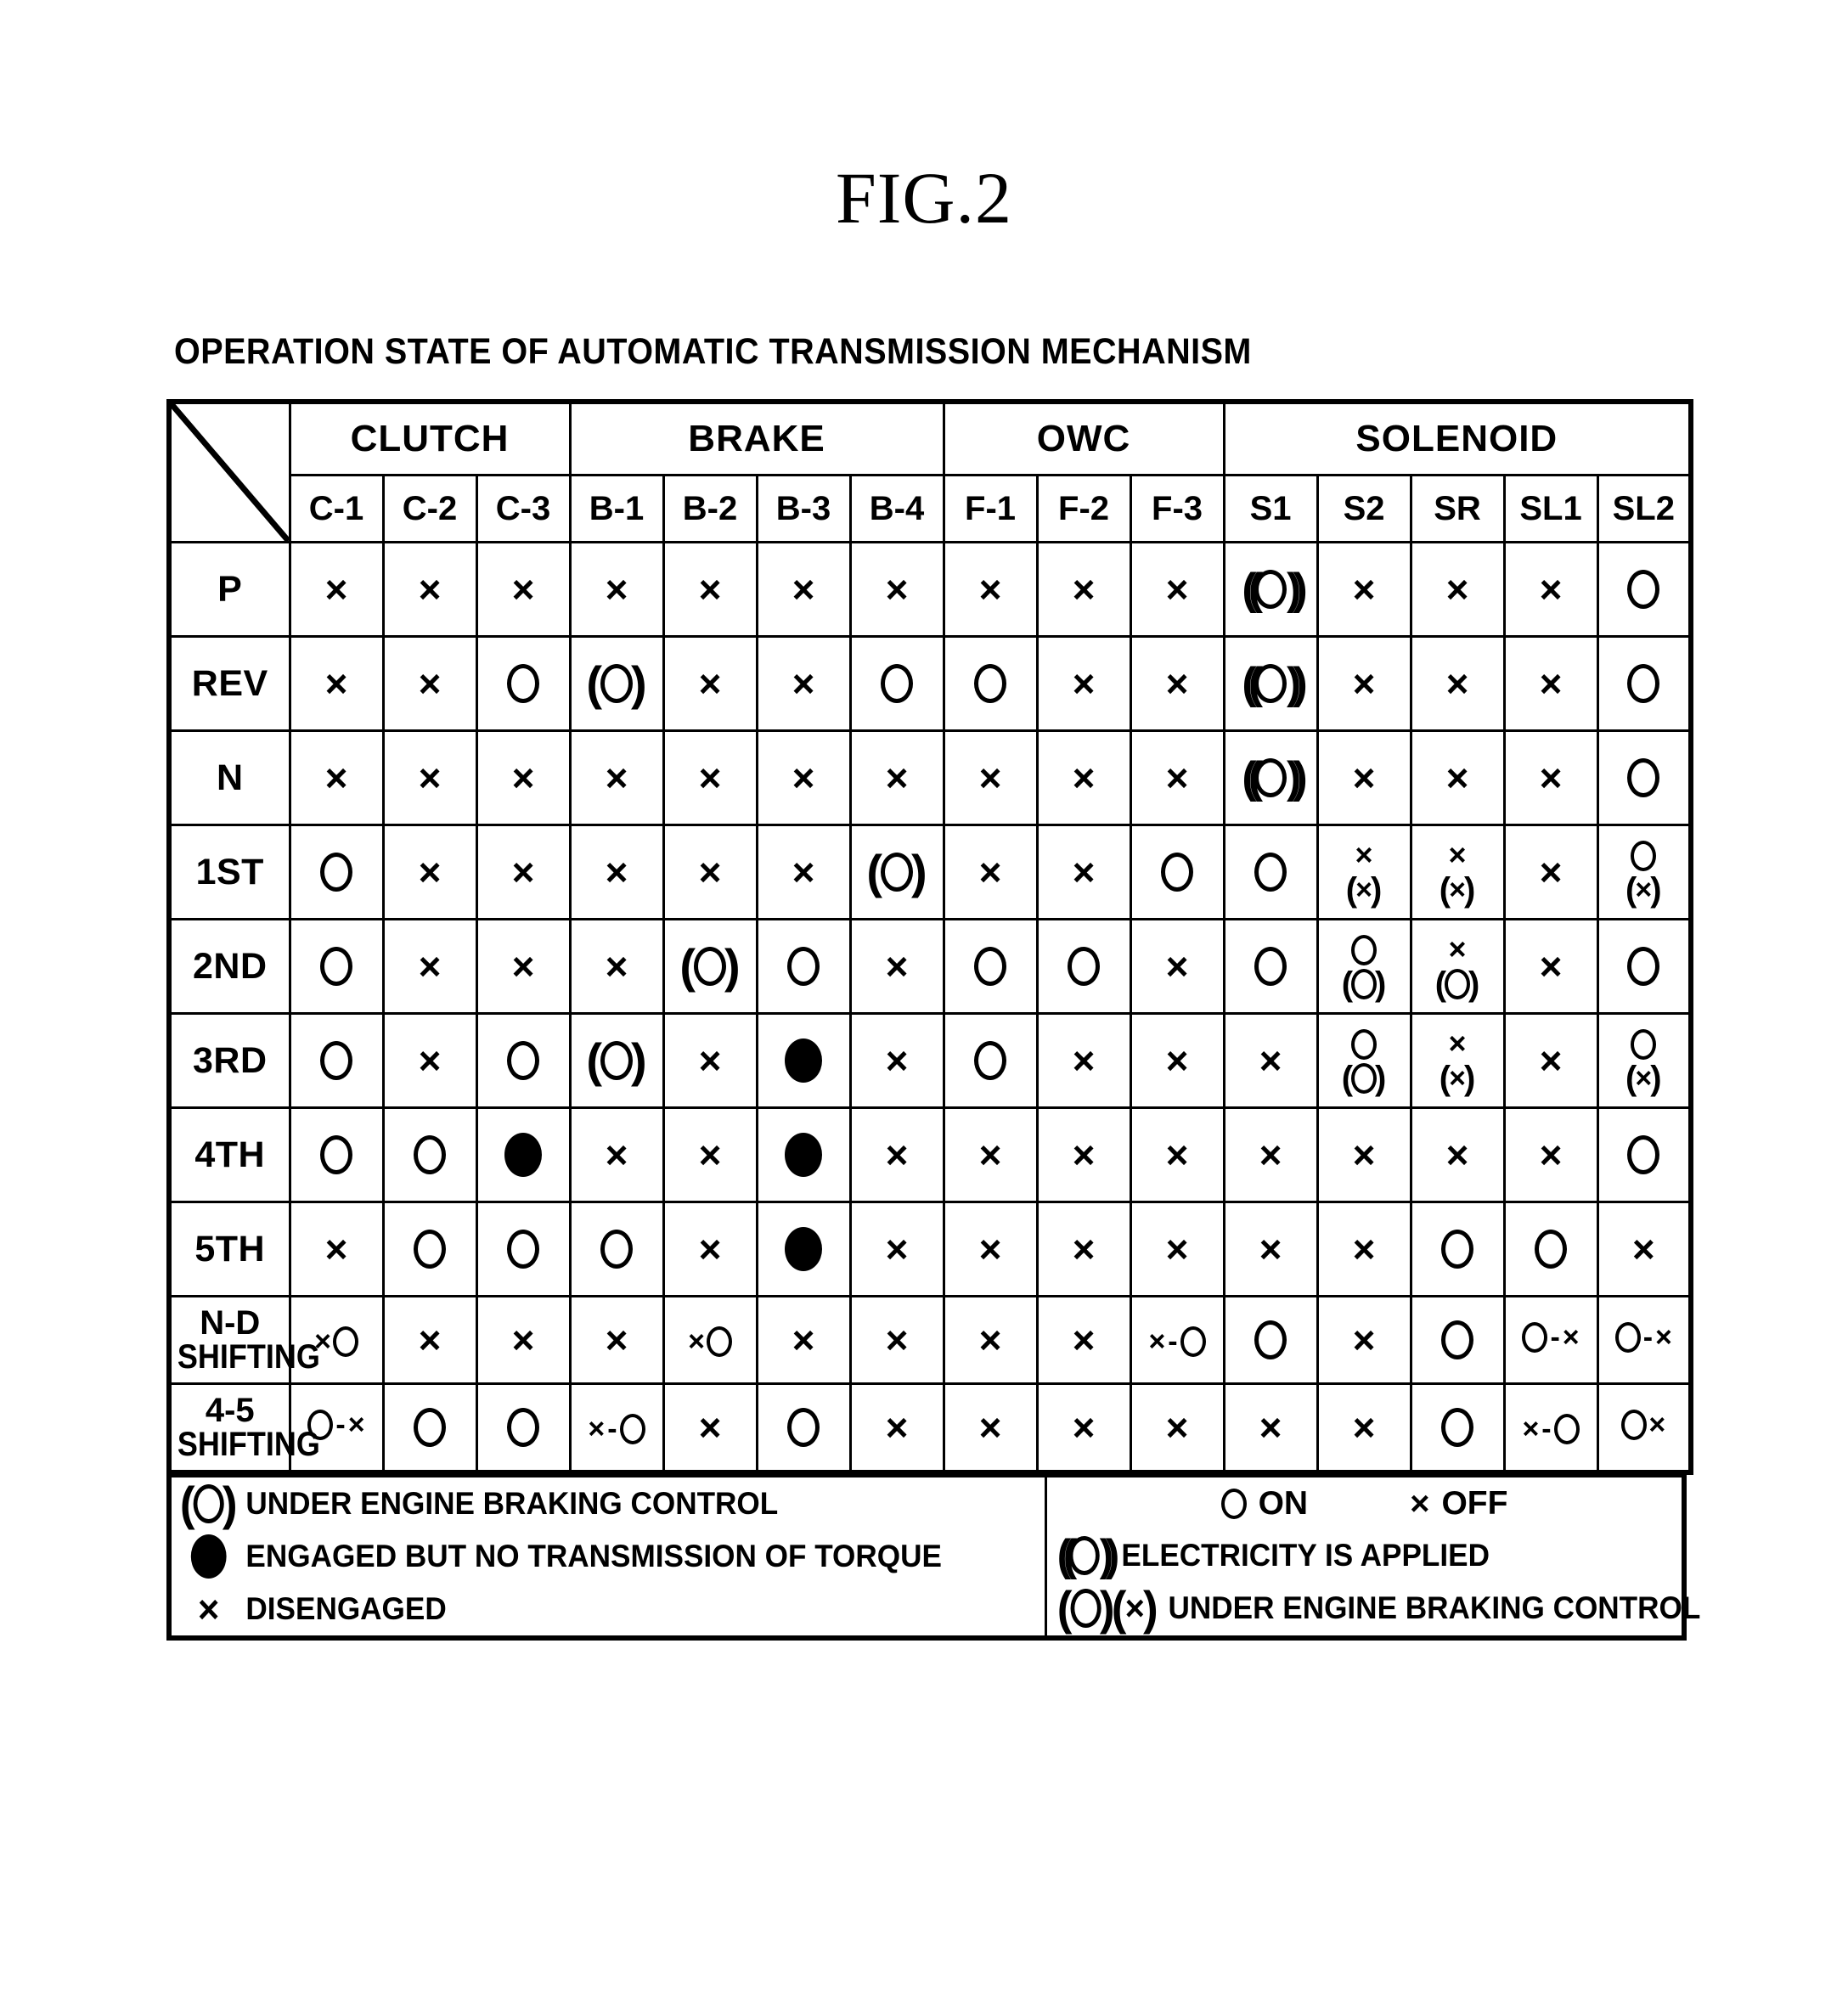  I want to click on cell-4th-f-1: ×, so click(991, 1155).